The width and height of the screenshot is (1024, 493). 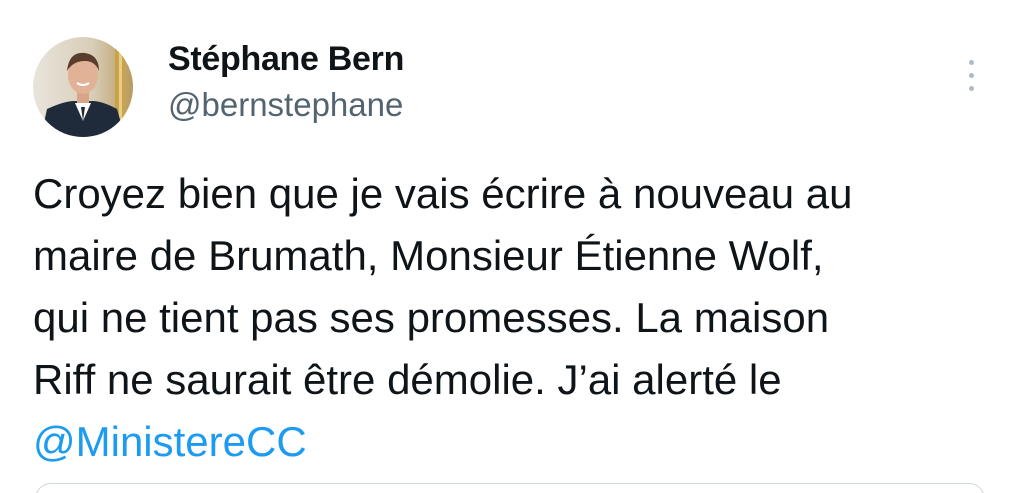 I want to click on avatar, so click(x=83, y=87).